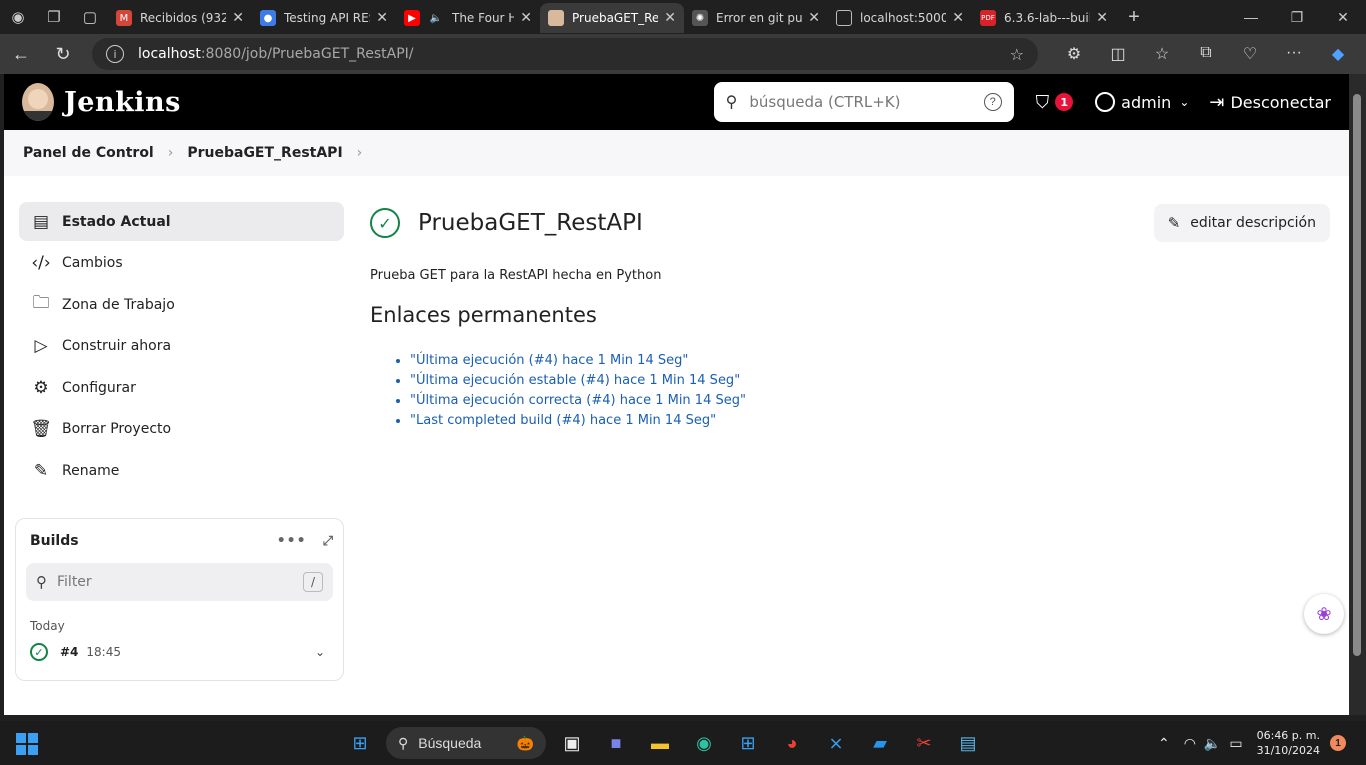 The height and width of the screenshot is (765, 1366). I want to click on split-screen-icon: ◫, so click(1118, 54).